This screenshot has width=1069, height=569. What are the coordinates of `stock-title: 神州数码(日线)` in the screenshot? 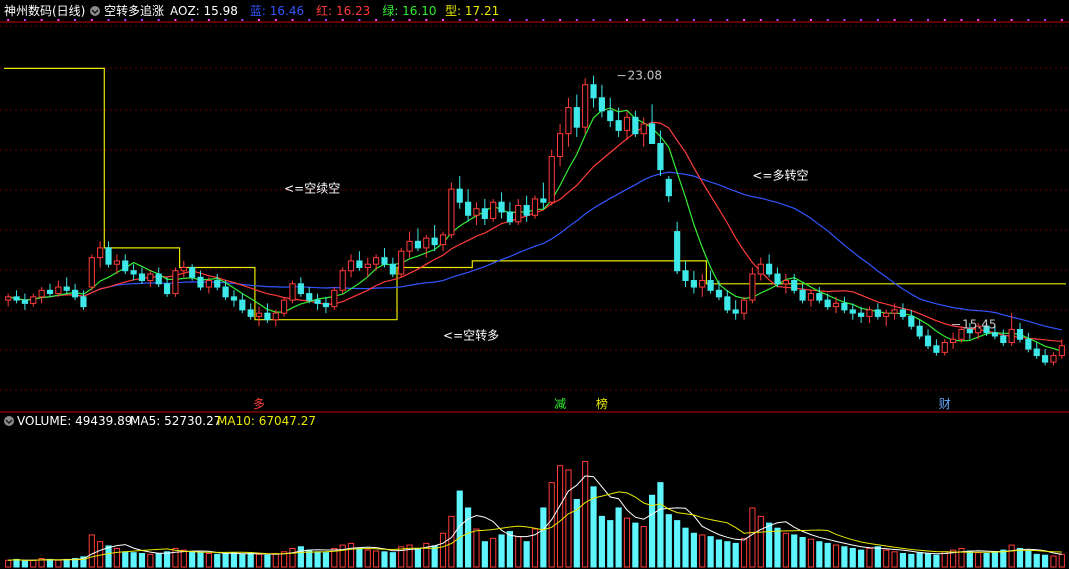 It's located at (44, 10).